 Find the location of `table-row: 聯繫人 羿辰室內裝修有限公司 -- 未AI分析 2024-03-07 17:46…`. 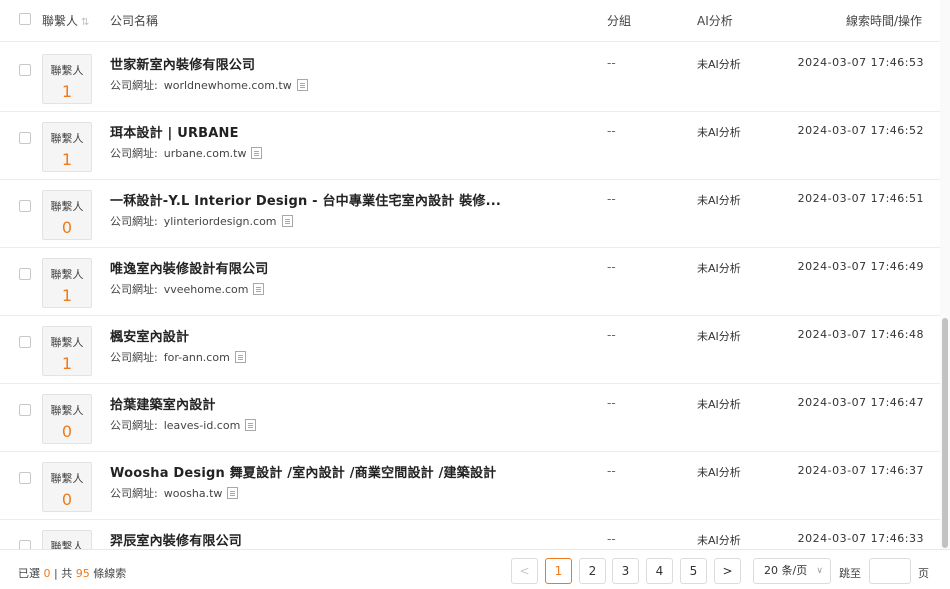

table-row: 聯繫人 羿辰室內裝修有限公司 -- 未AI分析 2024-03-07 17:46… is located at coordinates (470, 534).